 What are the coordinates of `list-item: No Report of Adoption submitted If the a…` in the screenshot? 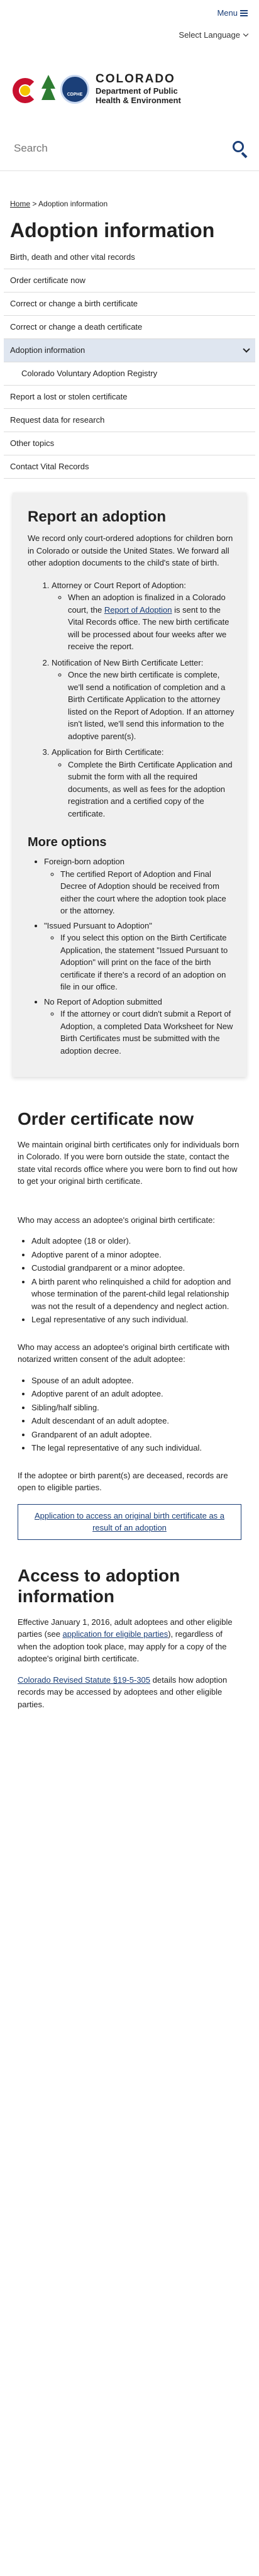 It's located at (139, 1026).